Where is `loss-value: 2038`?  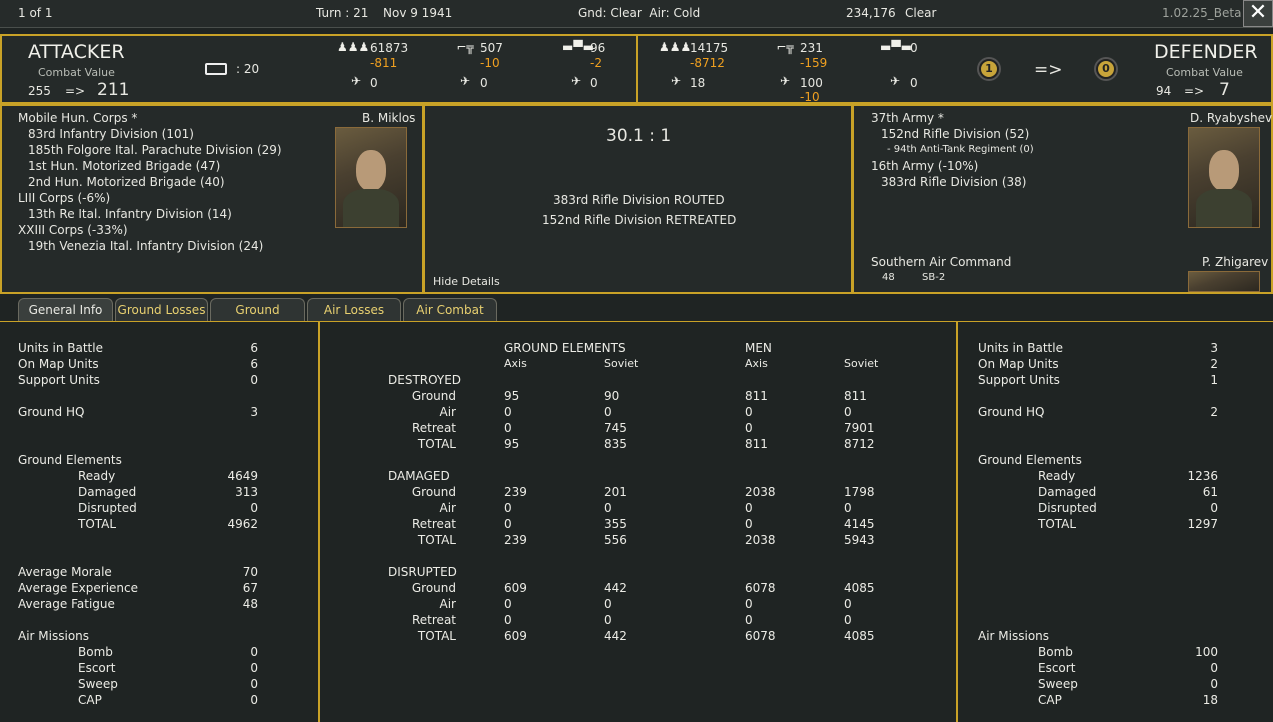 loss-value: 2038 is located at coordinates (760, 540).